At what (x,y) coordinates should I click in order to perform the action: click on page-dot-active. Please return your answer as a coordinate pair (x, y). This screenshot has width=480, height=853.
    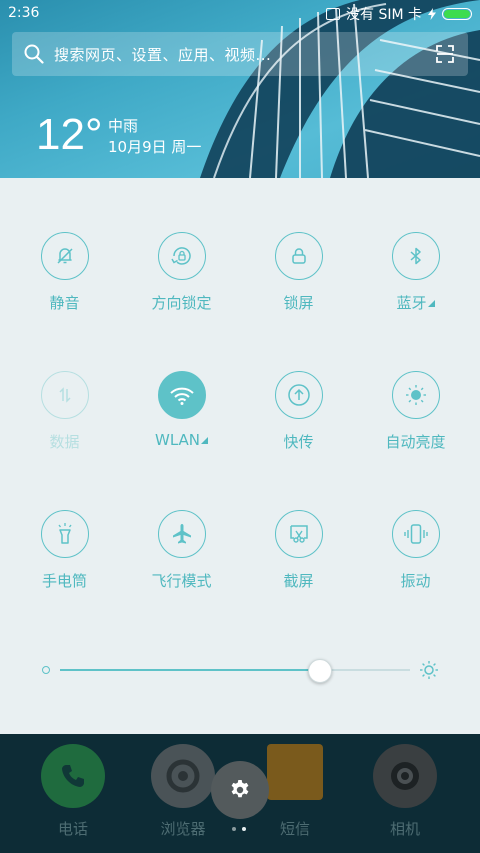
    Looking at the image, I should click on (244, 829).